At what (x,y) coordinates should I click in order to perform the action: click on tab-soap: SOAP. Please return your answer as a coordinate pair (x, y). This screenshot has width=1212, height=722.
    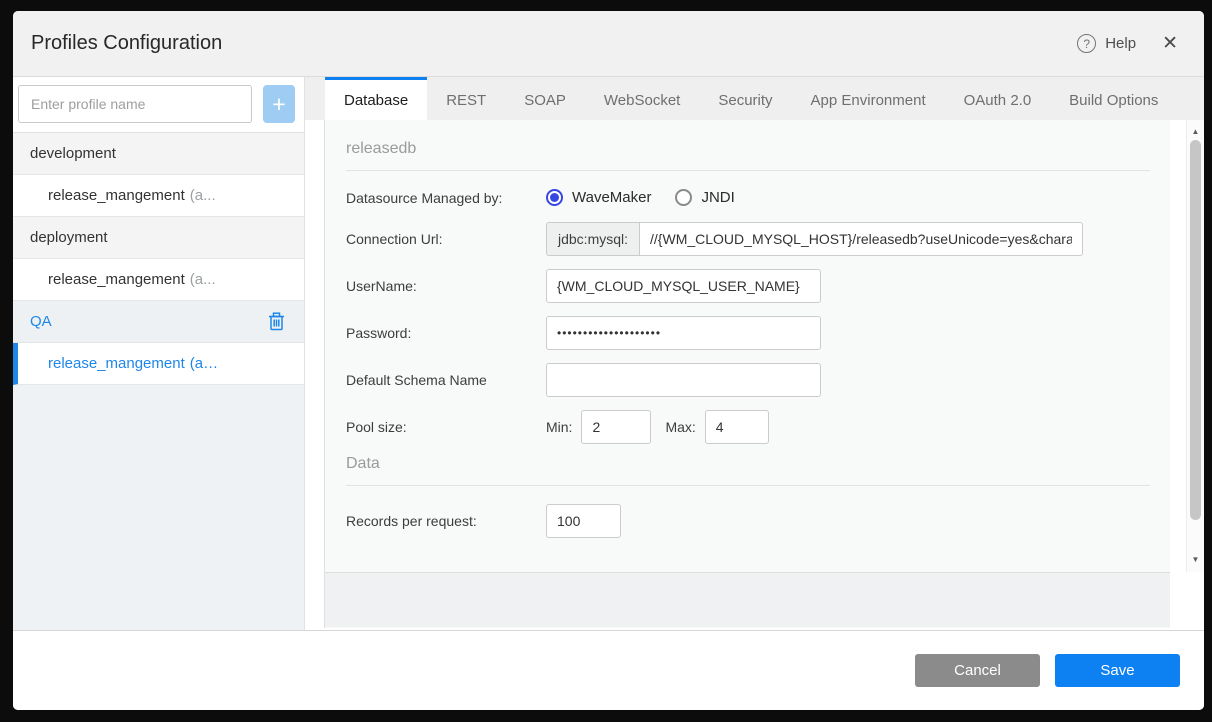
    Looking at the image, I should click on (545, 98).